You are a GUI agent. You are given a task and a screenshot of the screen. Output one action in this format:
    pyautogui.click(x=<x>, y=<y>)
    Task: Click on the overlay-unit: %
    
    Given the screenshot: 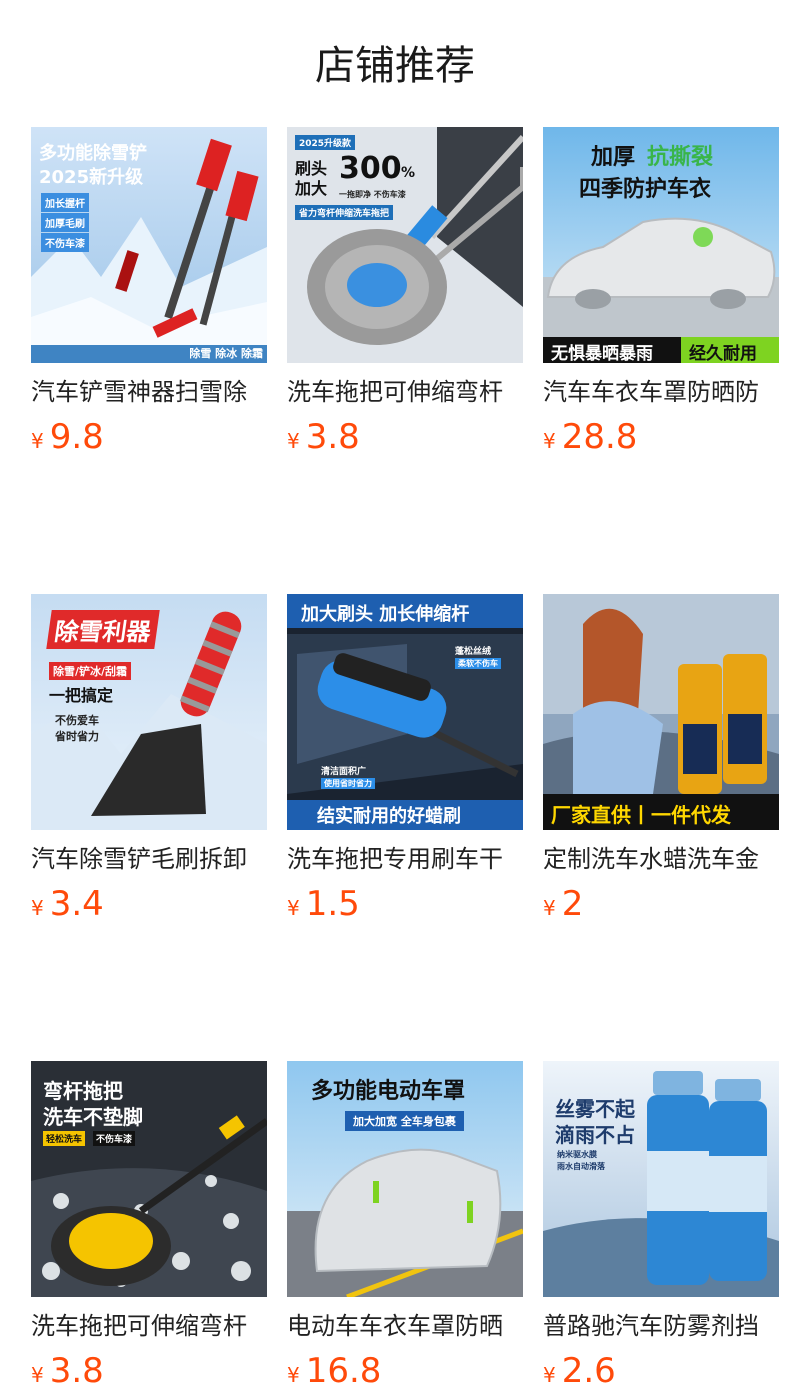 What is the action you would take?
    pyautogui.click(x=408, y=173)
    